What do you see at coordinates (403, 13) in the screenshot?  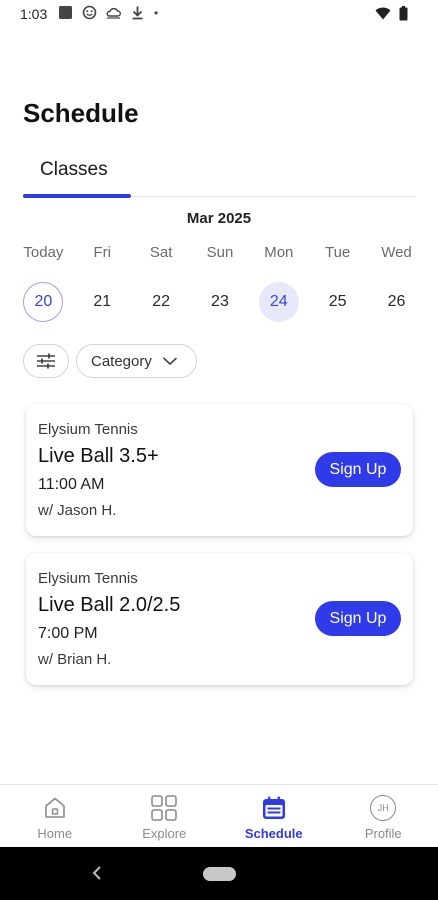 I see `battery-icon` at bounding box center [403, 13].